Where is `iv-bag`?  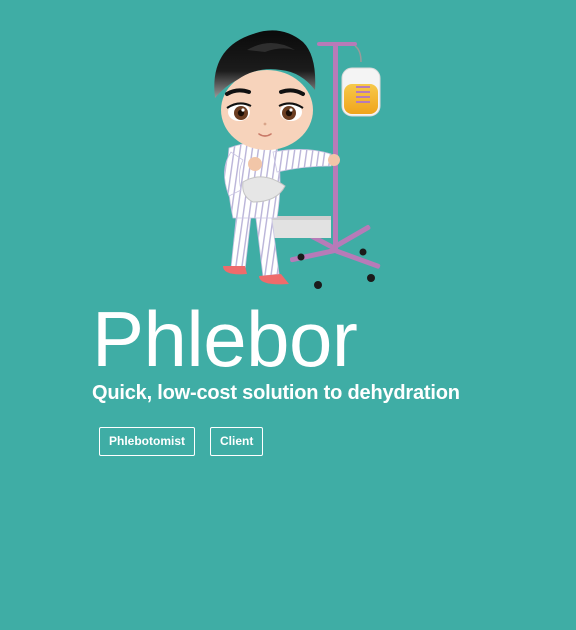
iv-bag is located at coordinates (361, 81).